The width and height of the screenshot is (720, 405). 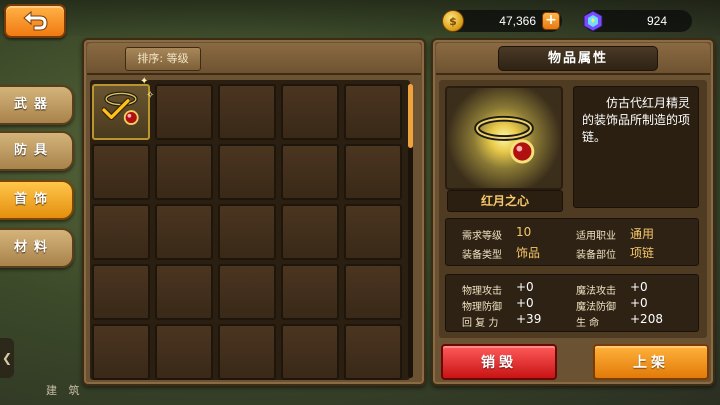 I want to click on stat-label: 装备部位, so click(x=596, y=255).